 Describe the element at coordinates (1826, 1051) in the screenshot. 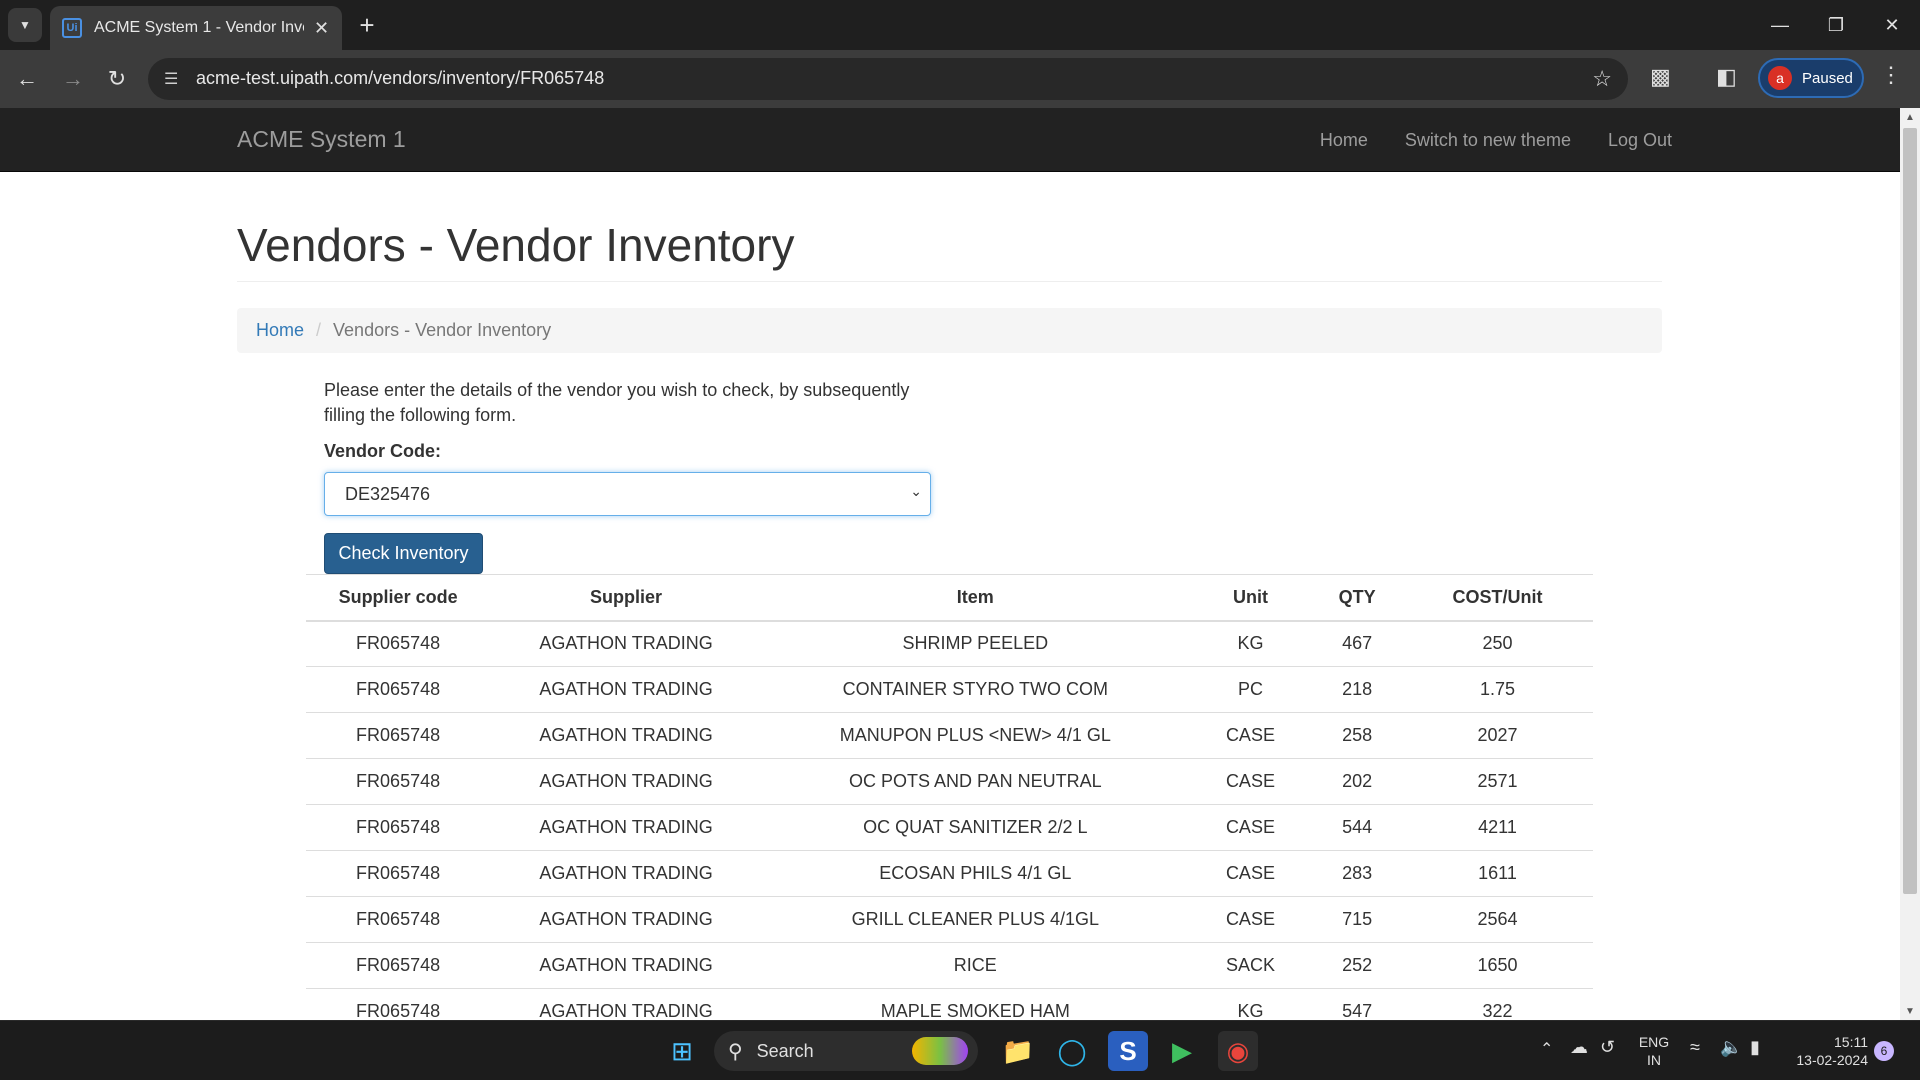

I see `system-clock: 15:11 13-02-2024` at that location.